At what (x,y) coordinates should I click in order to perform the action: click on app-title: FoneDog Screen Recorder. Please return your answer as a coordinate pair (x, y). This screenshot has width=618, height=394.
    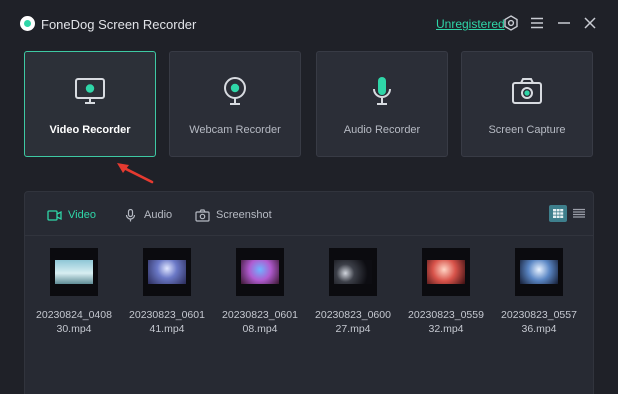
    Looking at the image, I should click on (119, 24).